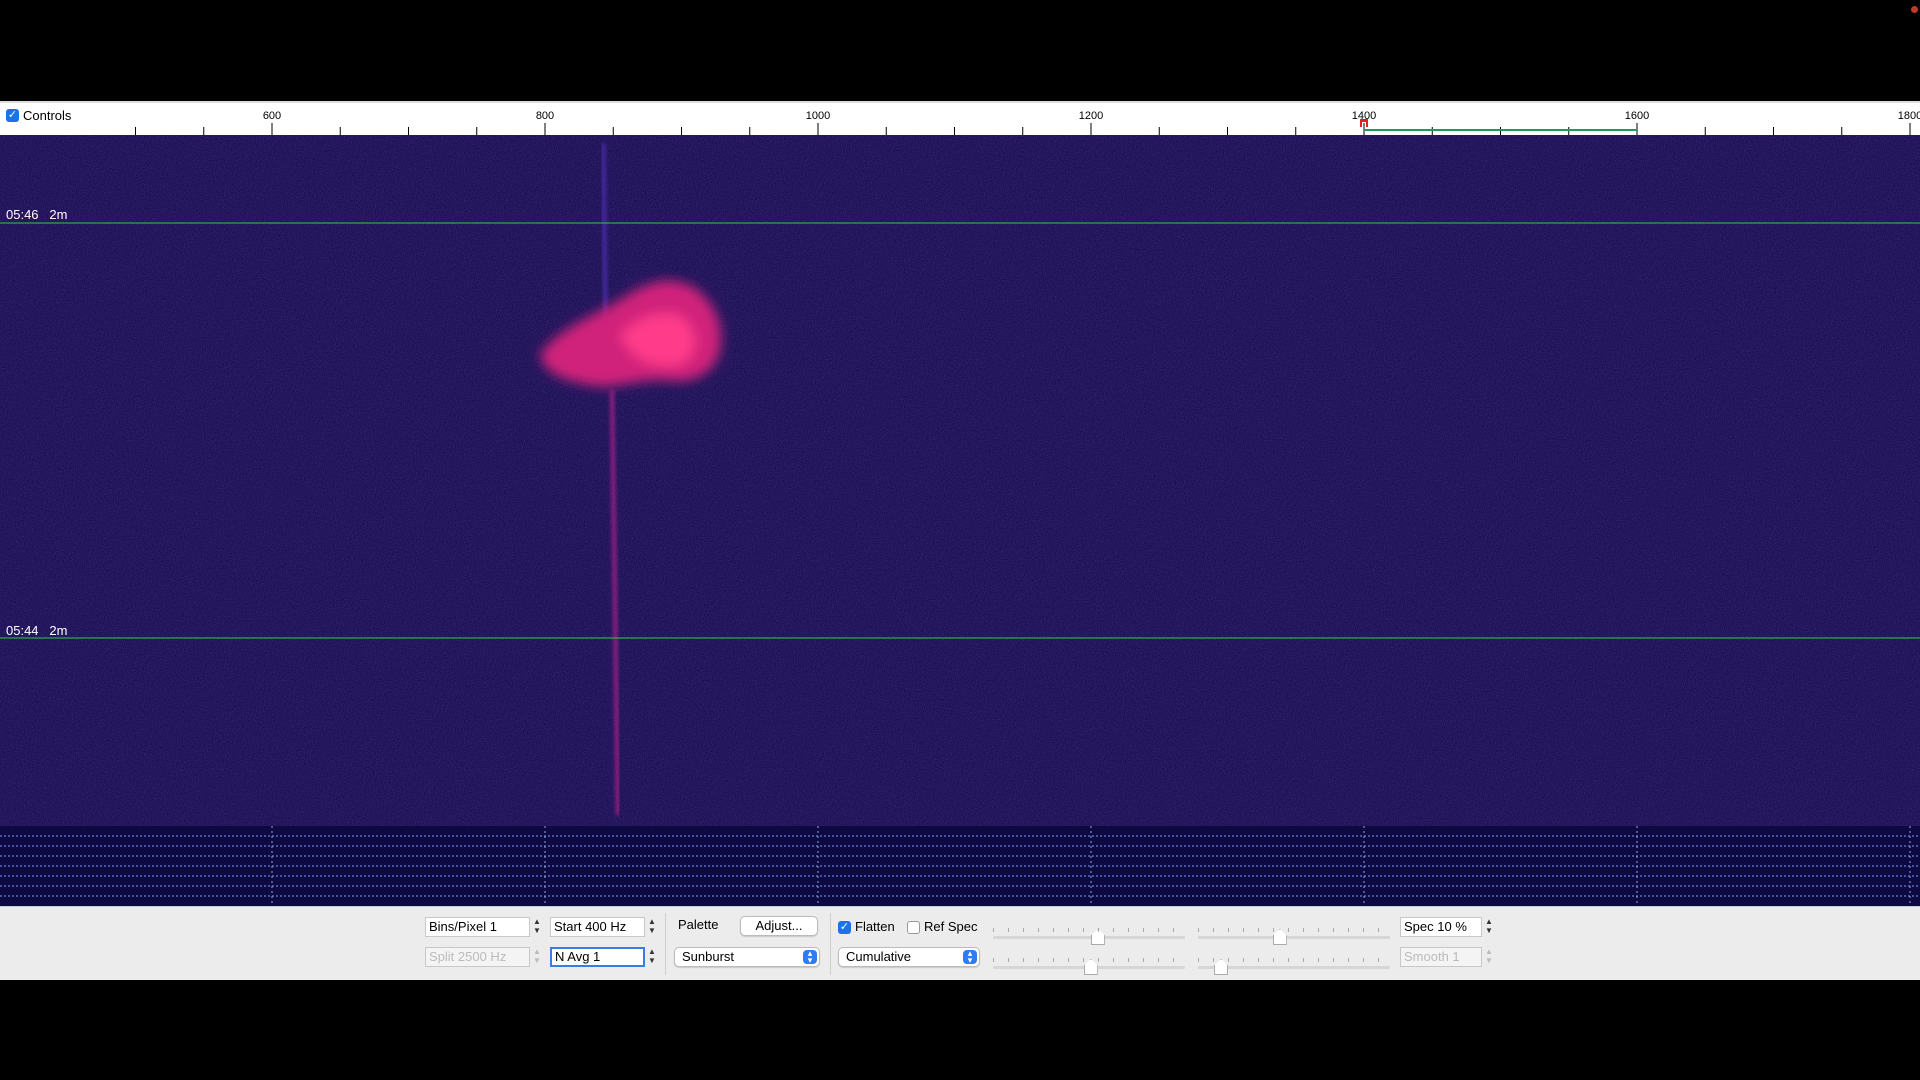  What do you see at coordinates (37, 214) in the screenshot?
I see `timestamp-0546: 05:46 2m` at bounding box center [37, 214].